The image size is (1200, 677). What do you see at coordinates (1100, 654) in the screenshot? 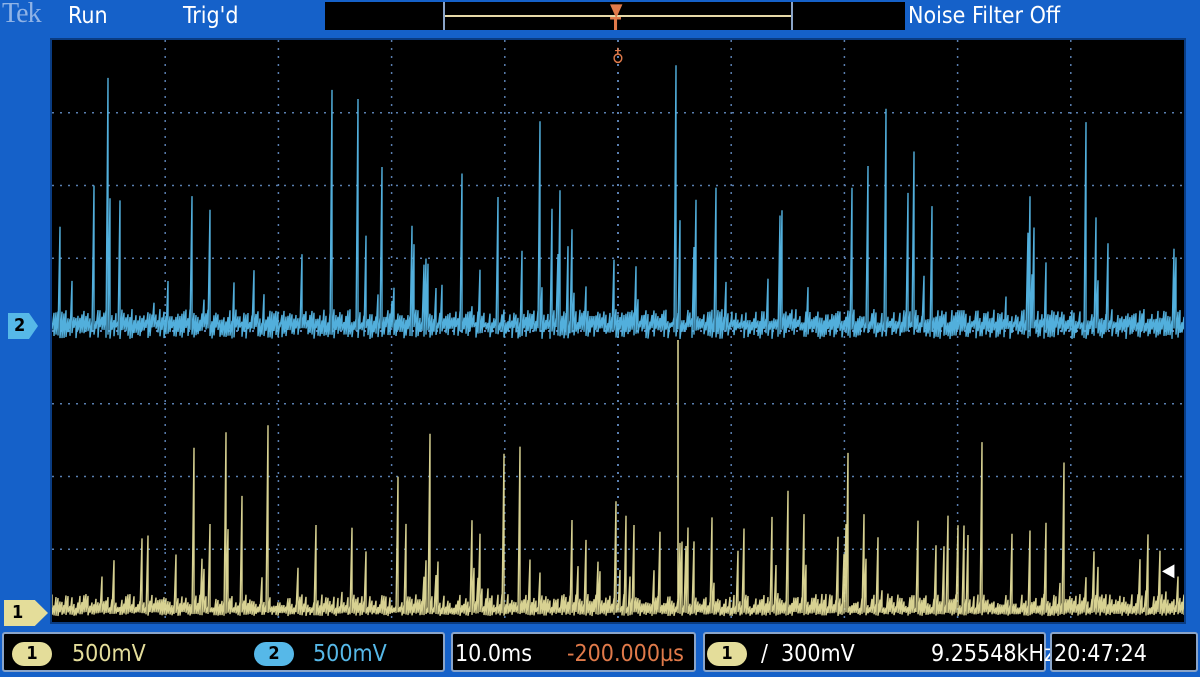
I see `clock-time: 20:47:24` at bounding box center [1100, 654].